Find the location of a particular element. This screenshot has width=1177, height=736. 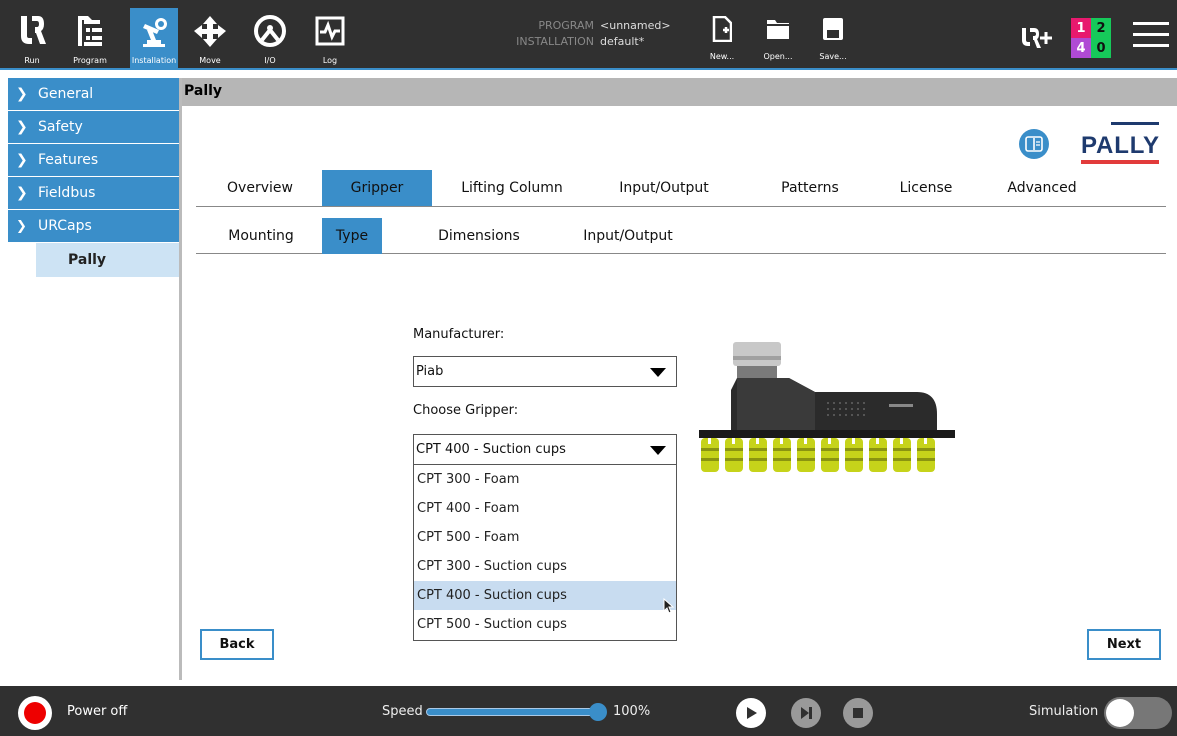

nav-log-button: Log is located at coordinates (330, 38).